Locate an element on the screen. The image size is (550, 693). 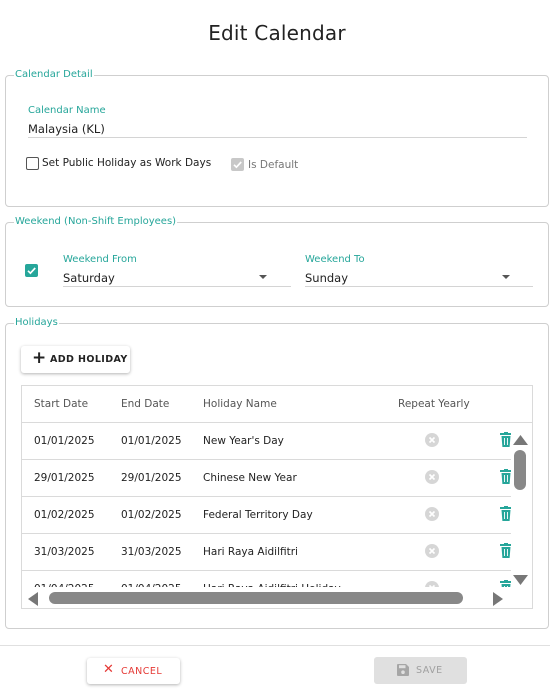
column-header-end-date: End Date is located at coordinates (145, 404).